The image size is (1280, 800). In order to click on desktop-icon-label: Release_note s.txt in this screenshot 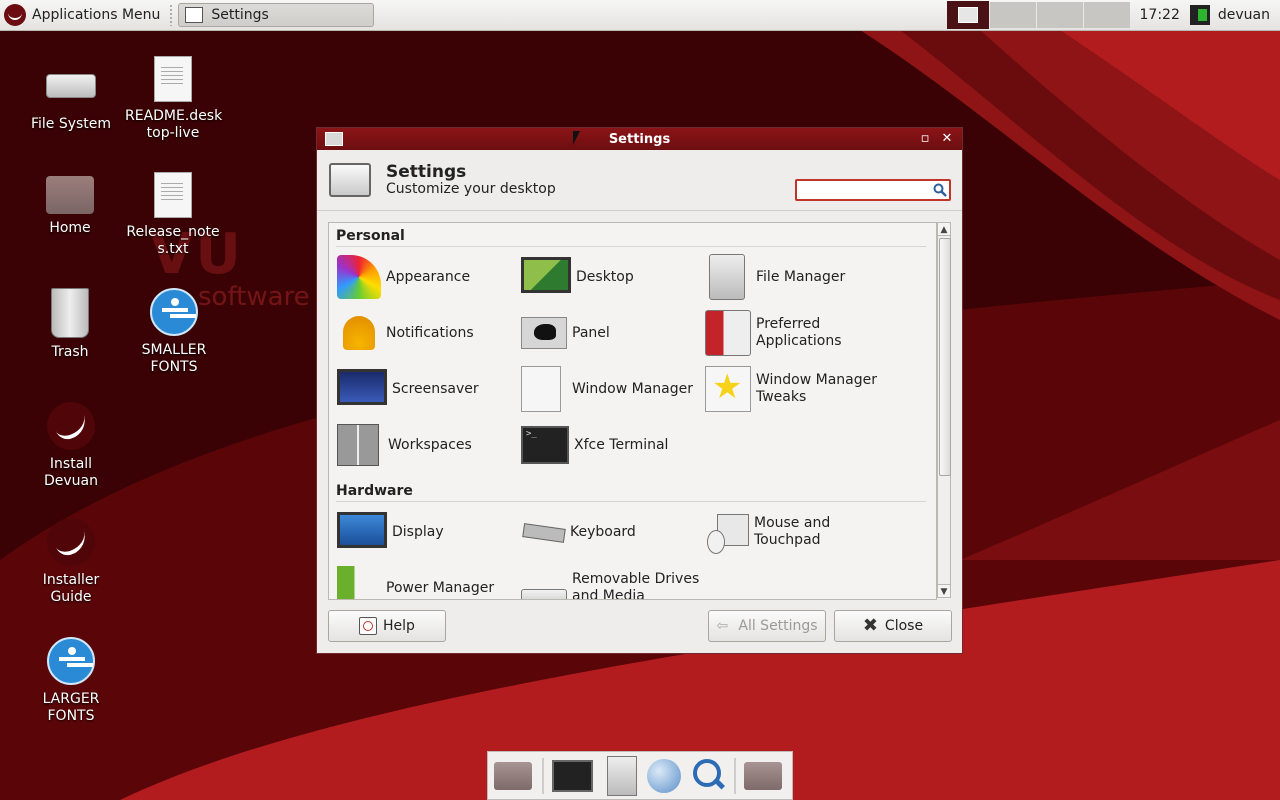, I will do `click(173, 240)`.